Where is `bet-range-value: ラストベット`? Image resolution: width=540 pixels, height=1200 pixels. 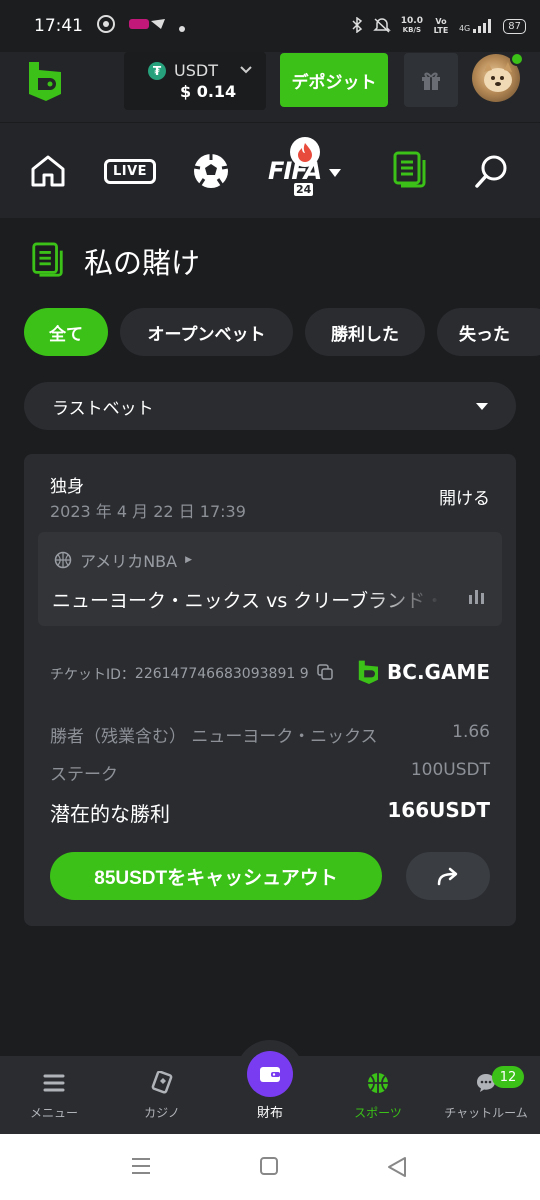 bet-range-value: ラストベット is located at coordinates (103, 408).